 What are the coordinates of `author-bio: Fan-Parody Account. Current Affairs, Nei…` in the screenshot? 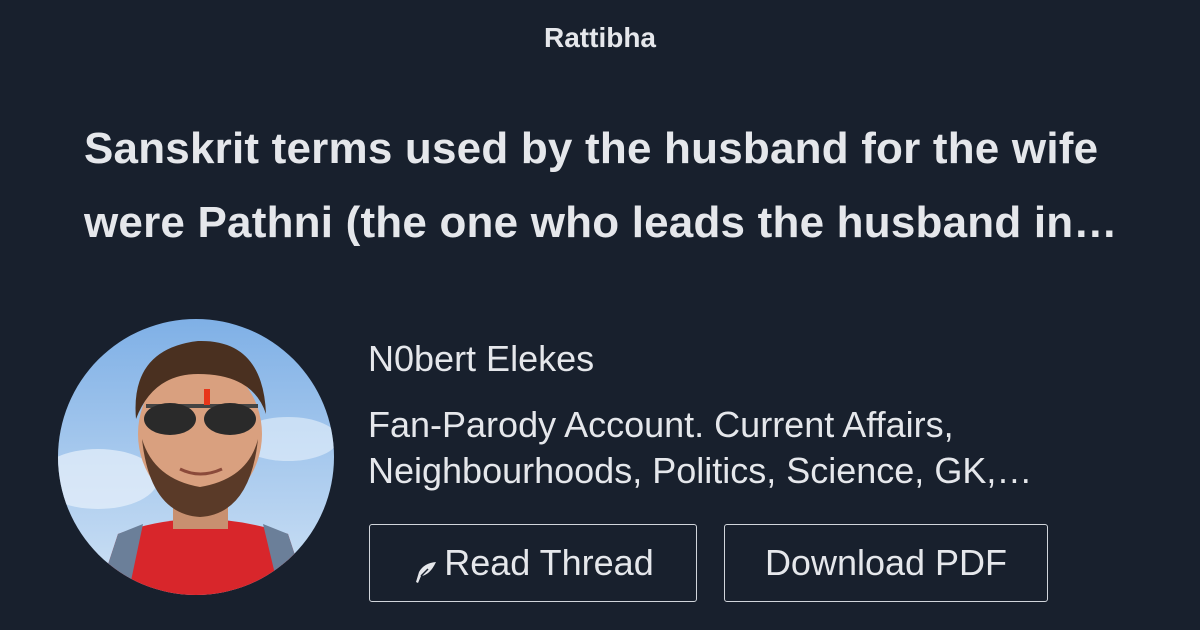 It's located at (682, 447).